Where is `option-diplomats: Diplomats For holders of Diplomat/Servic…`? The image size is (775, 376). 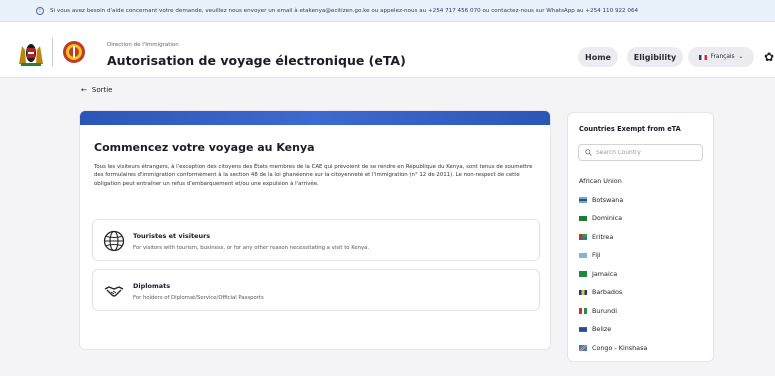 option-diplomats: Diplomats For holders of Diplomat/Servic… is located at coordinates (316, 290).